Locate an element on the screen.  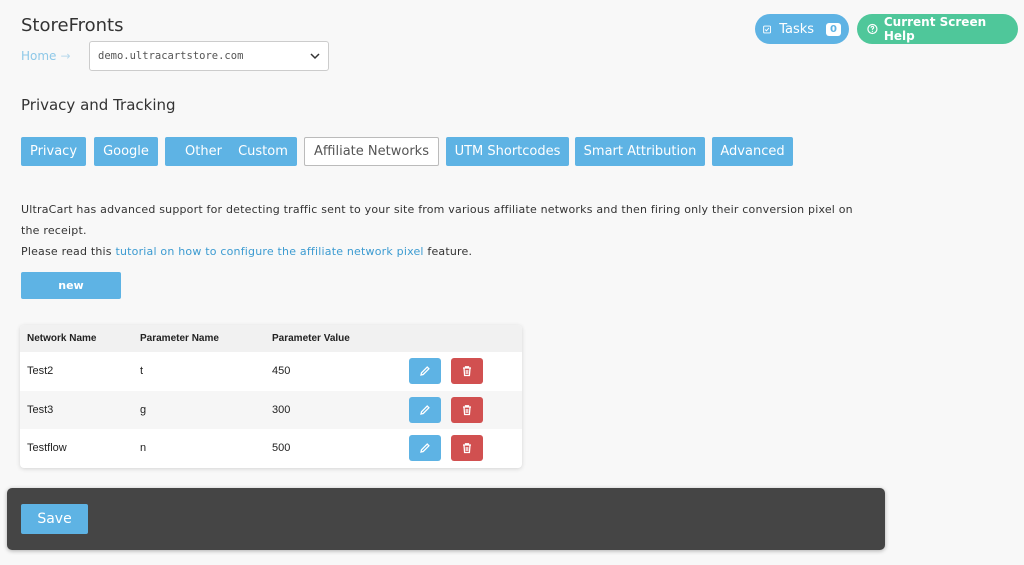
tasks-count-badge: 0 is located at coordinates (833, 29).